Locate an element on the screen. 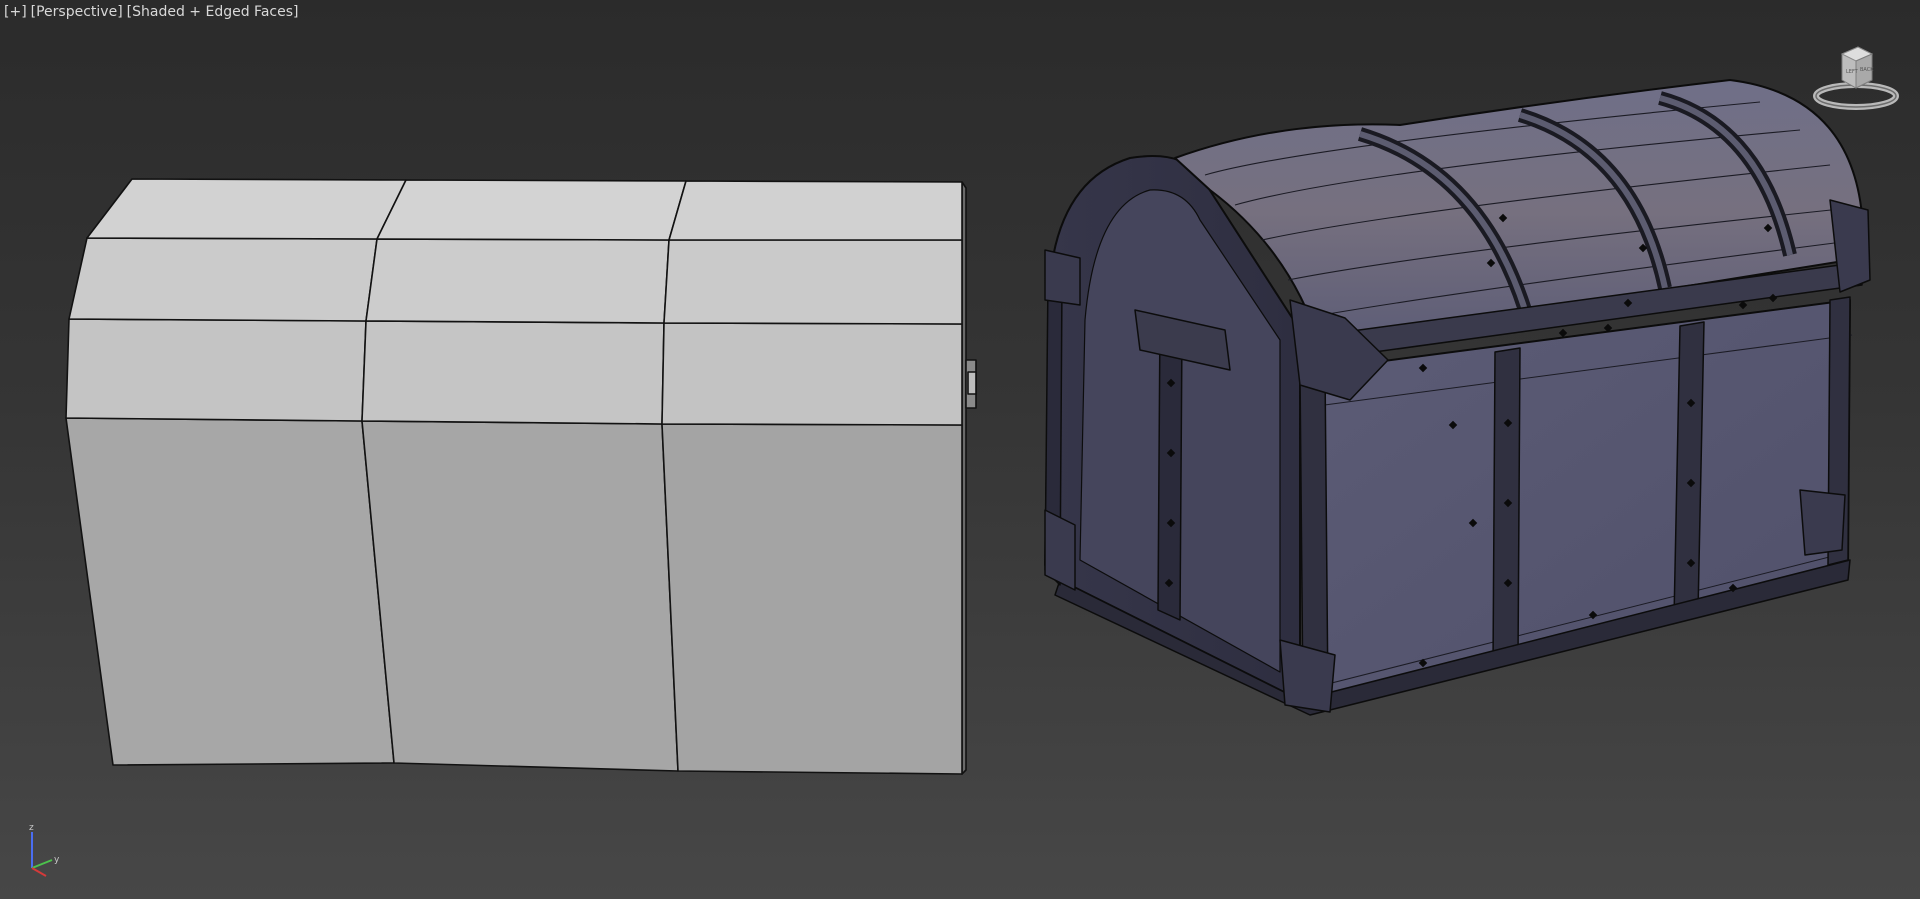  axis-y-label: y is located at coordinates (57, 860).